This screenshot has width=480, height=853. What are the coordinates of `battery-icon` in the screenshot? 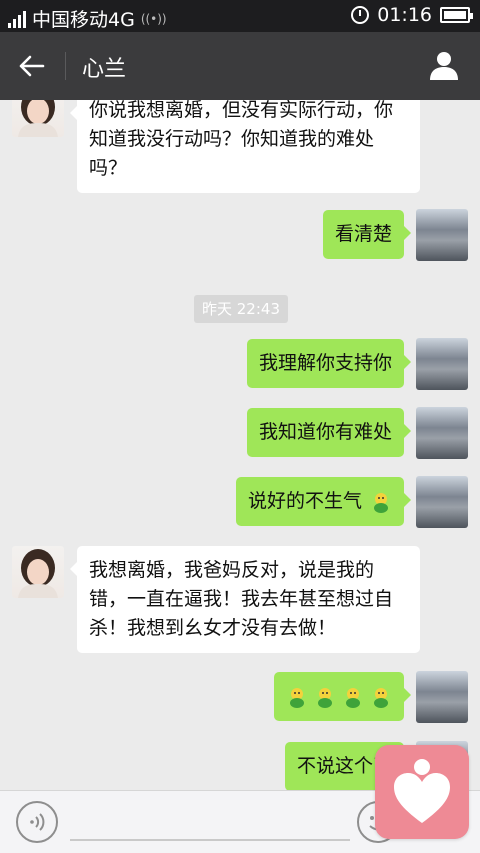 It's located at (456, 15).